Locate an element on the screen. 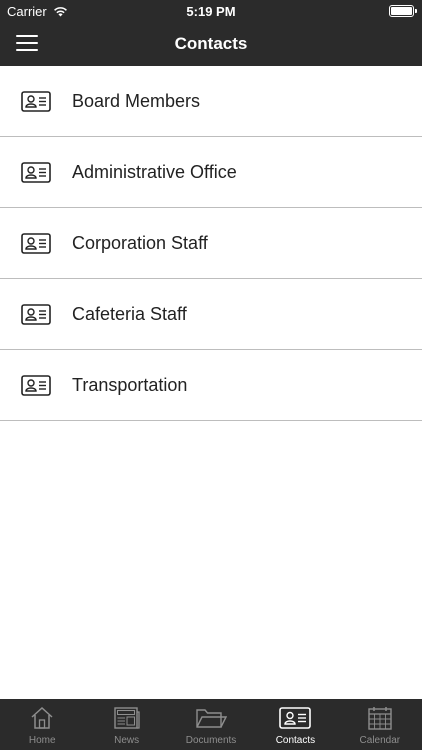 This screenshot has height=750, width=422. tab-calendar: Calendar is located at coordinates (380, 724).